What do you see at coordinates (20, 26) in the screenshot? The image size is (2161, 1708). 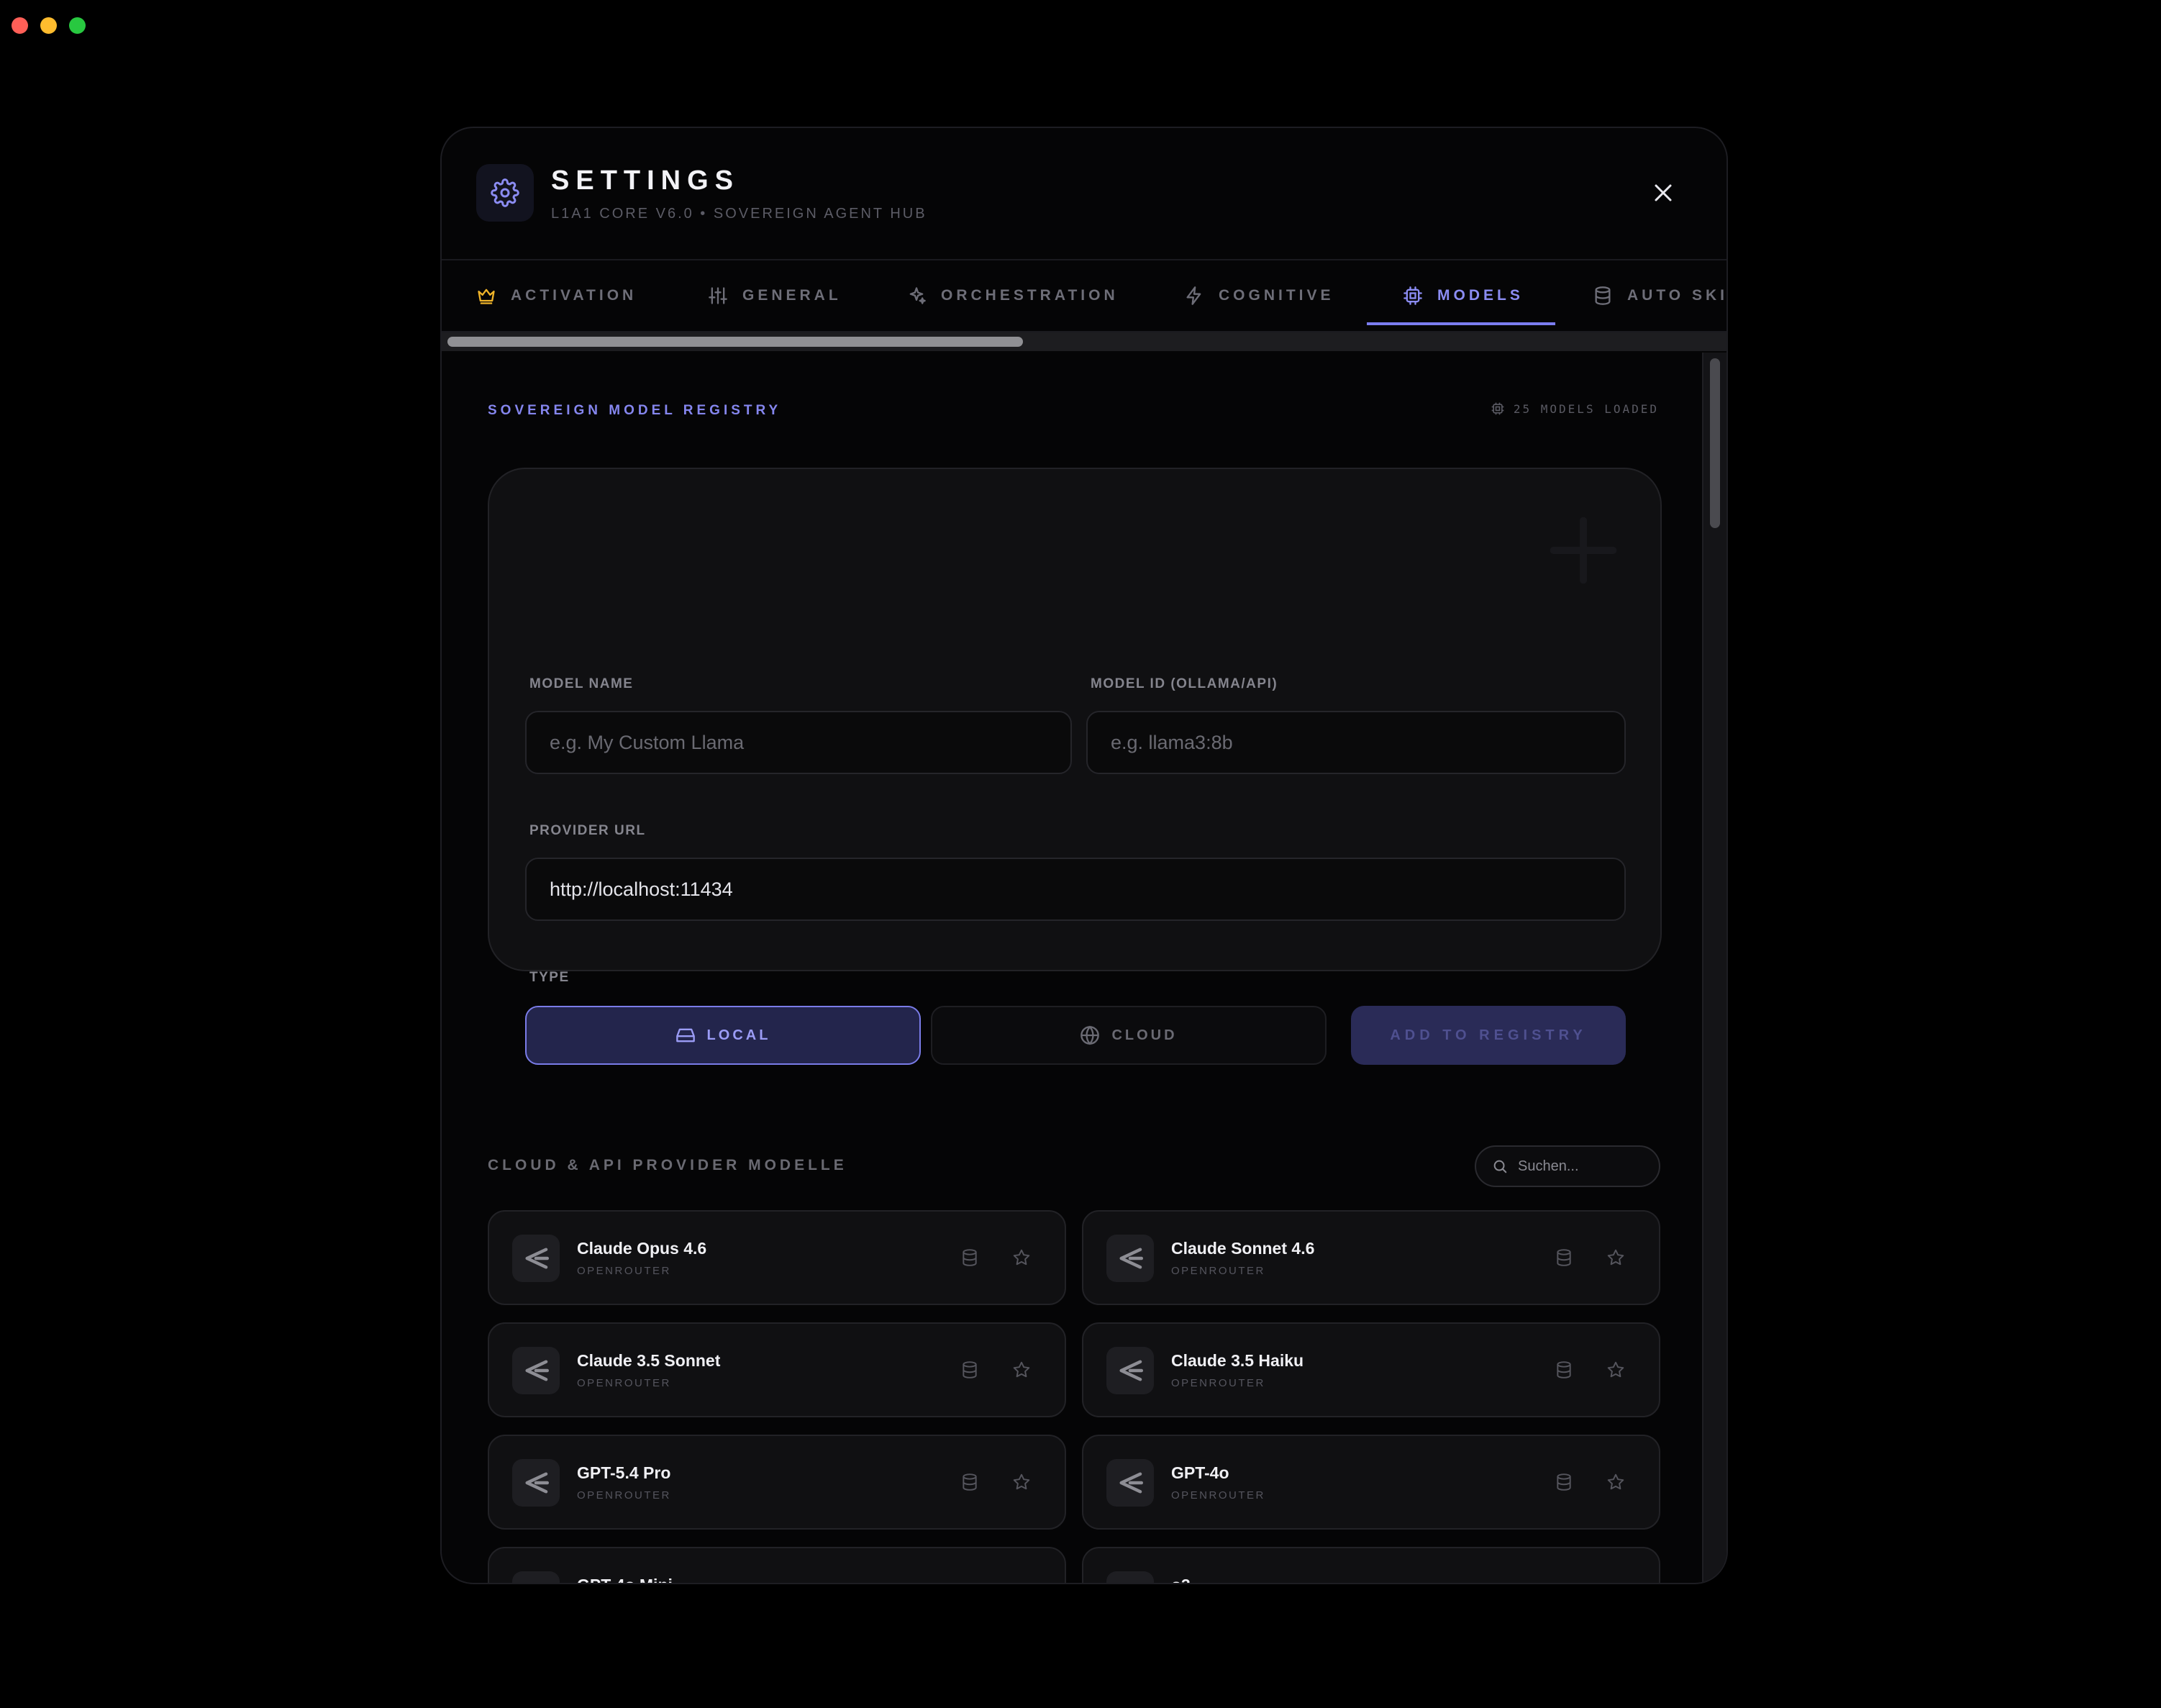 I see `close-window-button` at bounding box center [20, 26].